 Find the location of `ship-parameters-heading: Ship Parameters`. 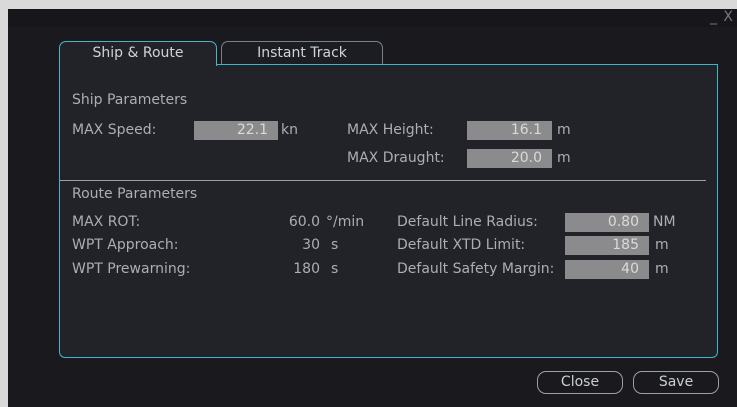

ship-parameters-heading: Ship Parameters is located at coordinates (130, 100).